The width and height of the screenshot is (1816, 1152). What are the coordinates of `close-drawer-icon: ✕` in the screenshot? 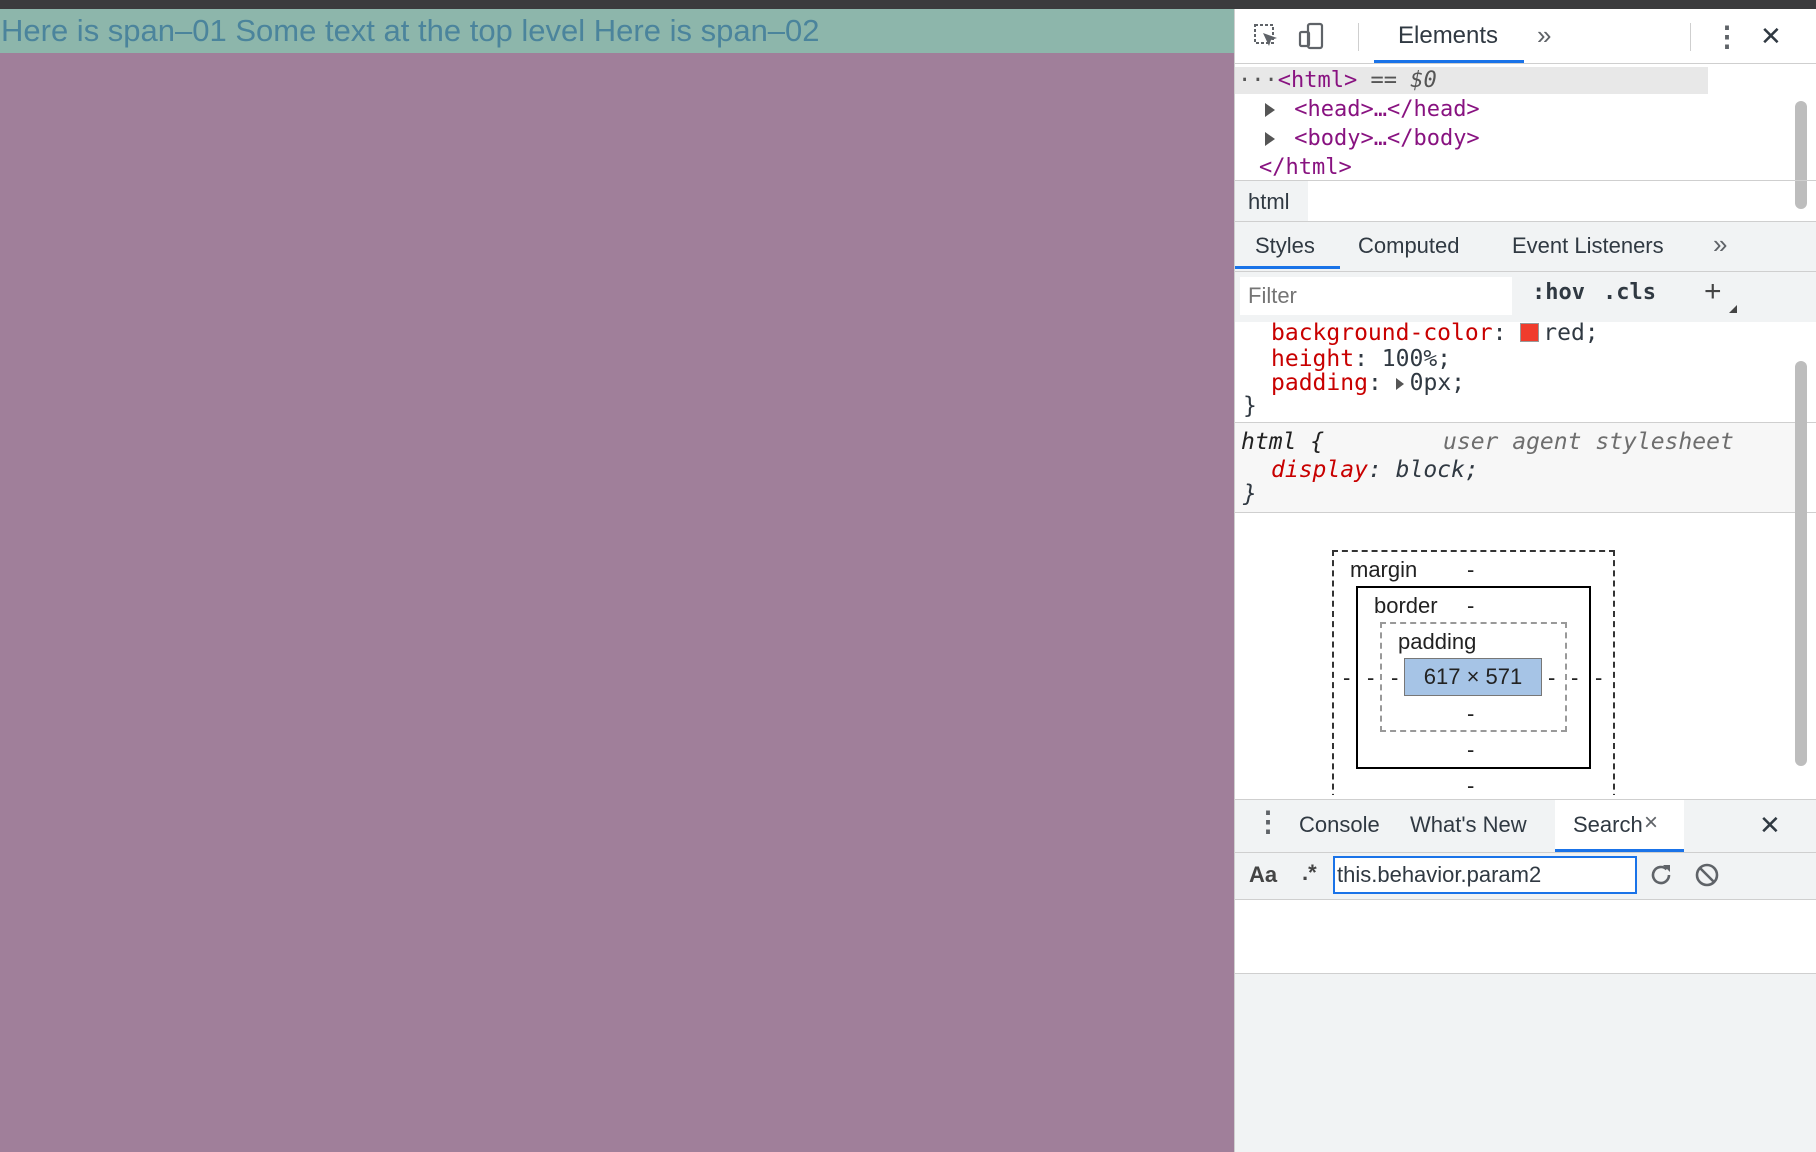 It's located at (1770, 825).